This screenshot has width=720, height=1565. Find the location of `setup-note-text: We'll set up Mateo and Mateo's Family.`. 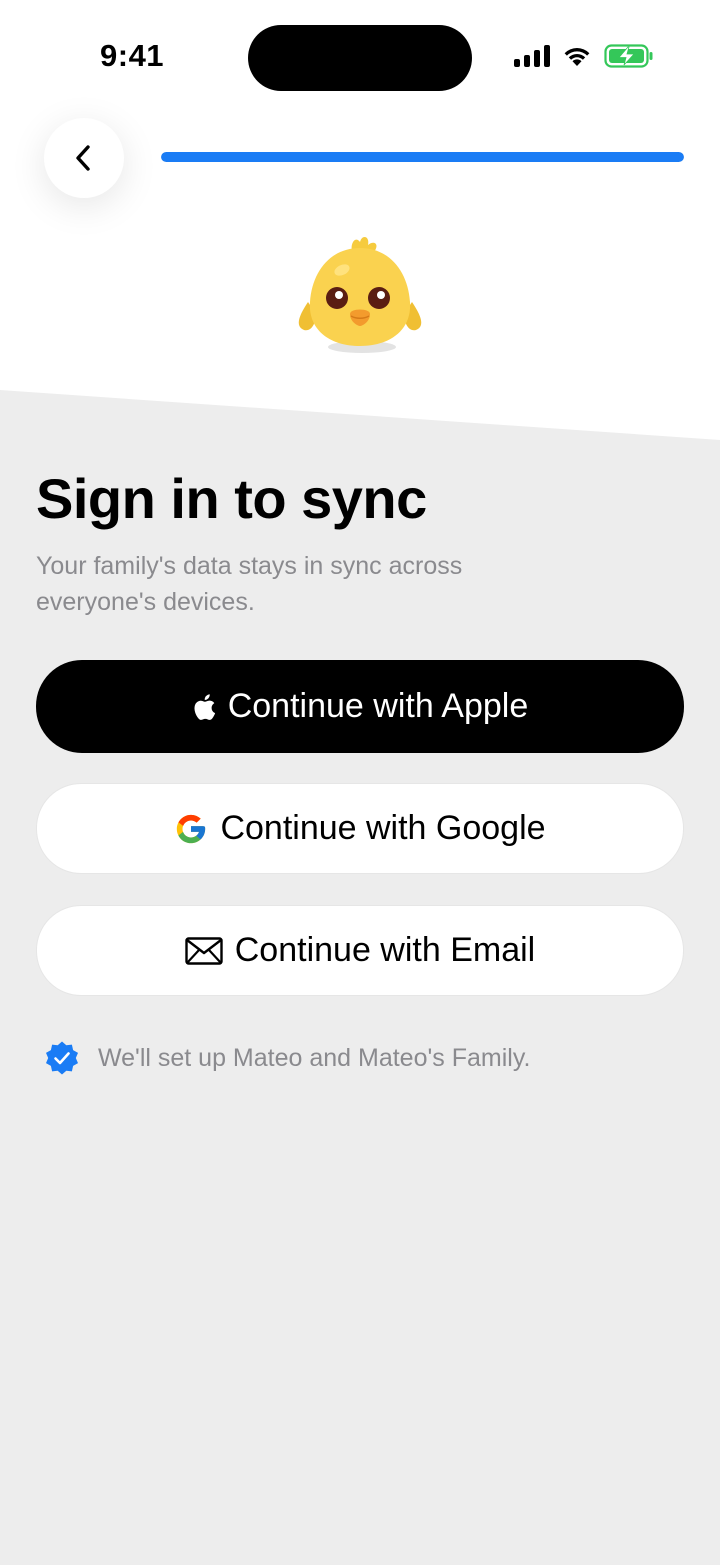

setup-note-text: We'll set up Mateo and Mateo's Family. is located at coordinates (314, 1057).